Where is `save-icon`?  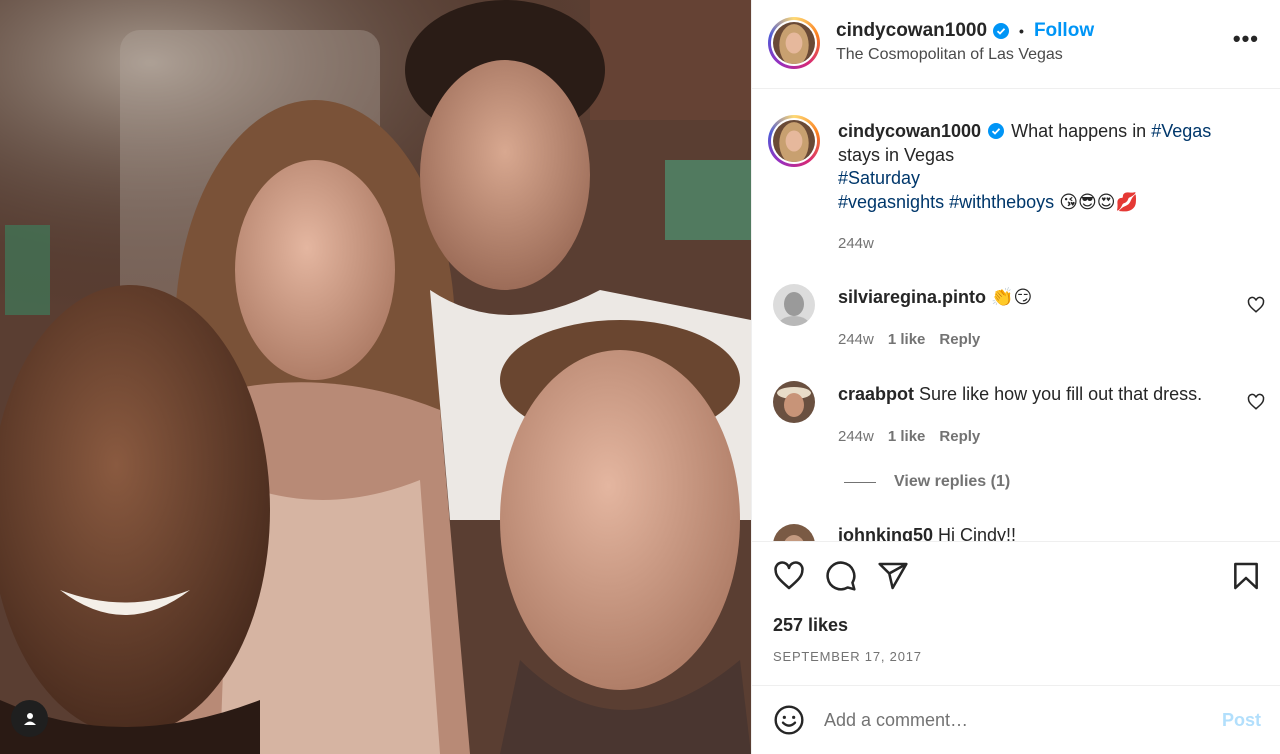
save-icon is located at coordinates (1246, 576).